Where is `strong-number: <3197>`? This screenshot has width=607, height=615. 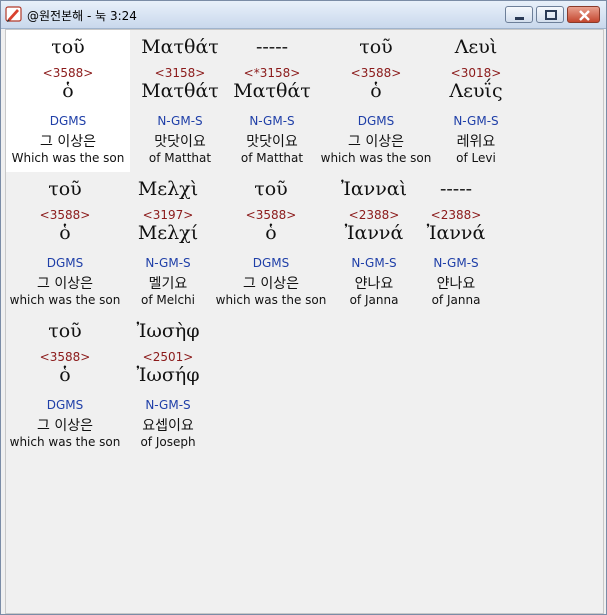
strong-number: <3197> is located at coordinates (168, 215).